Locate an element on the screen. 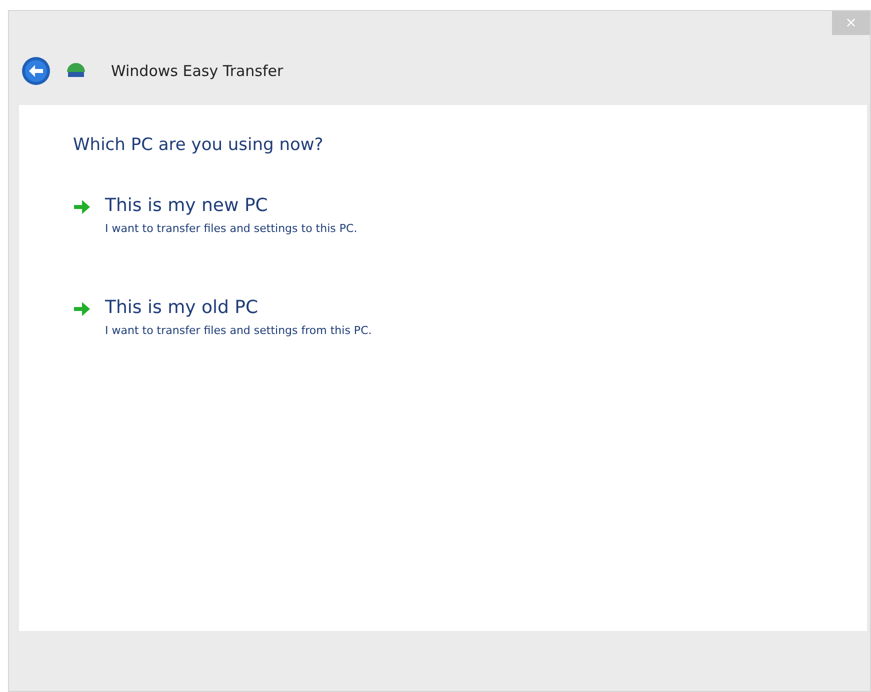  window-title: Windows Easy Transfer is located at coordinates (197, 71).